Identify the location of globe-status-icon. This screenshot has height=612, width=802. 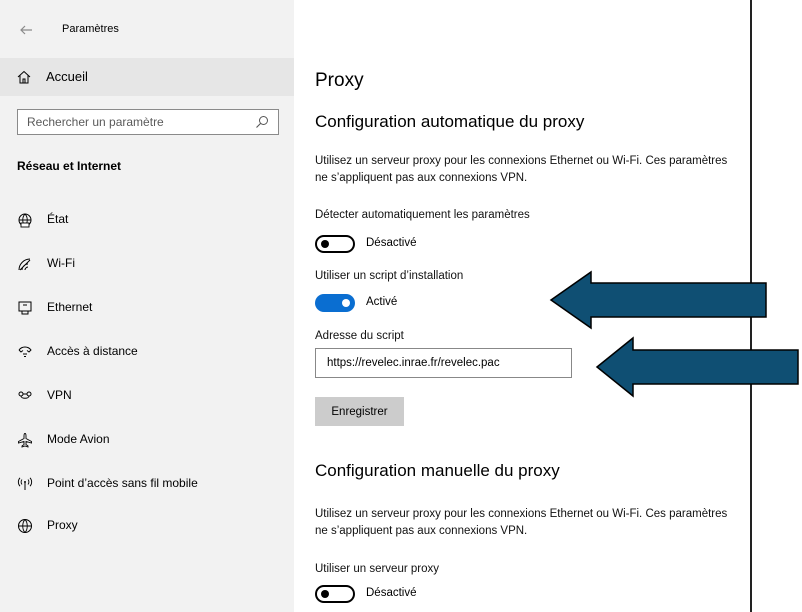
(25, 220).